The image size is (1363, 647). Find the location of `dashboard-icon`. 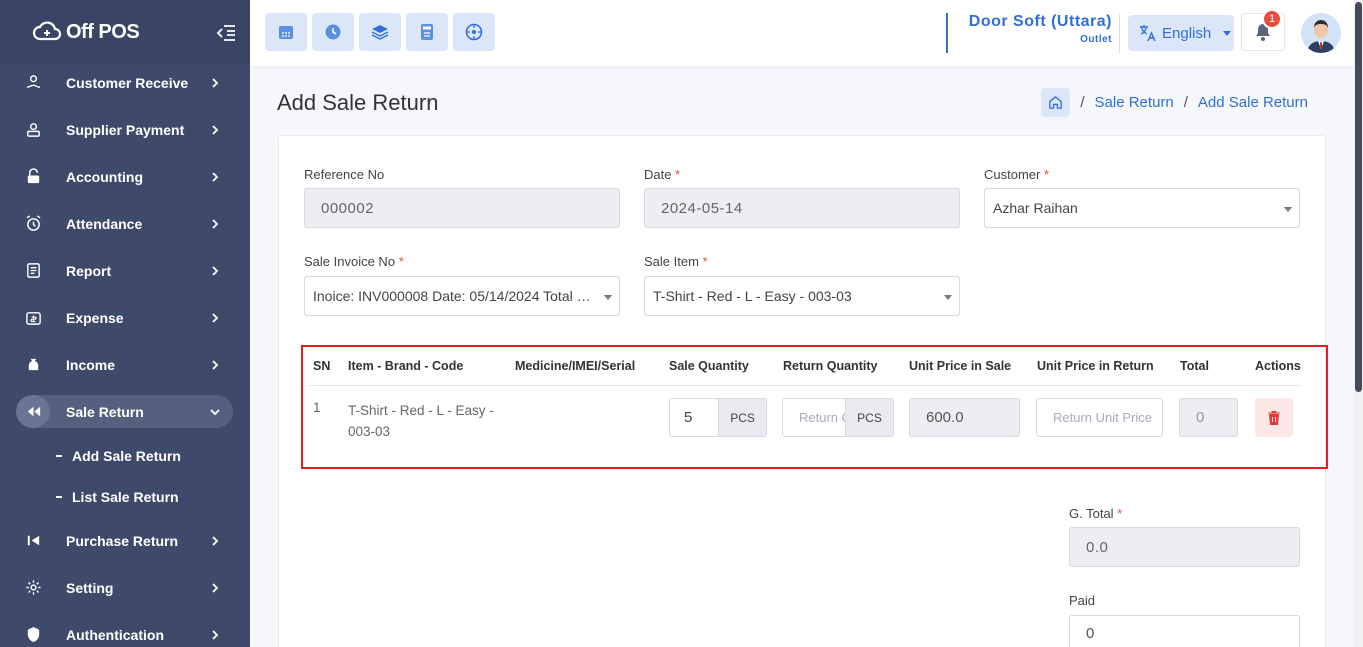

dashboard-icon is located at coordinates (474, 32).